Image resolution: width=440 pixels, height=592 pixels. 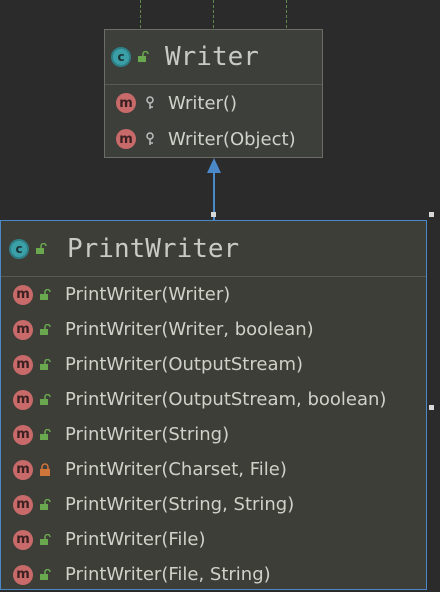 What do you see at coordinates (168, 574) in the screenshot?
I see `method-label: PrintWriter(File, String)` at bounding box center [168, 574].